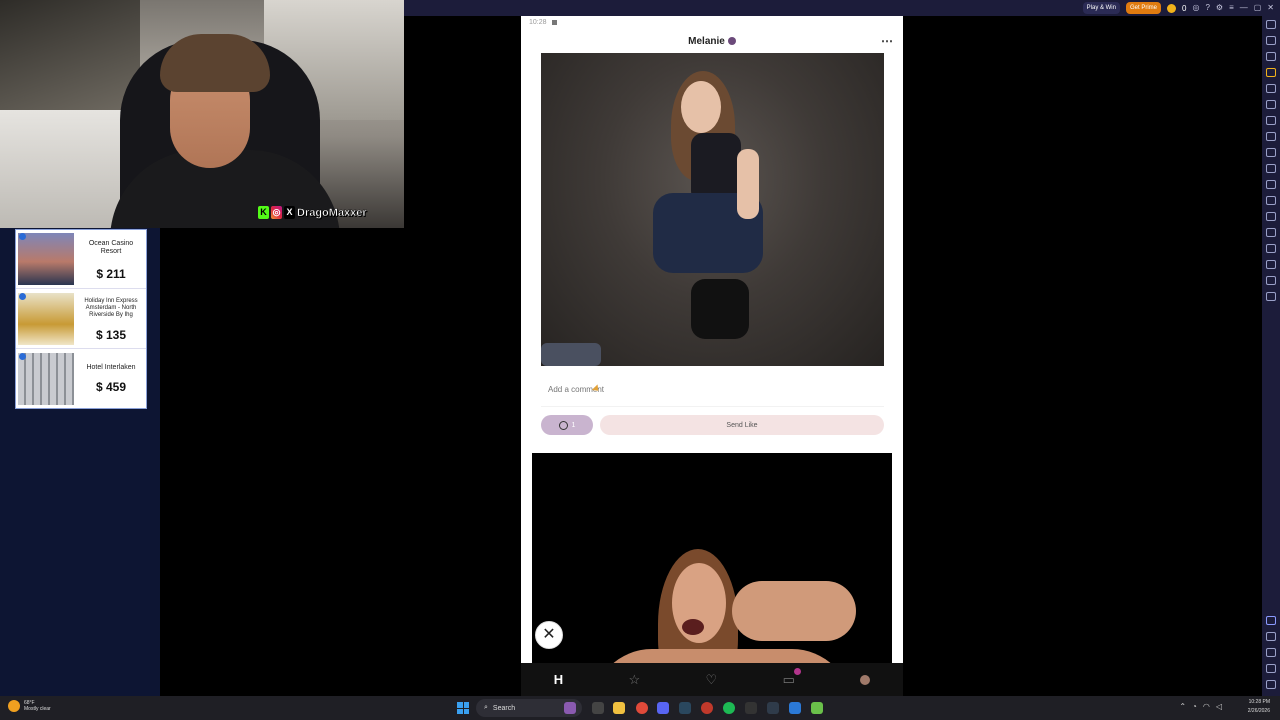  I want to click on play-win-button: Play & Win, so click(1101, 8).